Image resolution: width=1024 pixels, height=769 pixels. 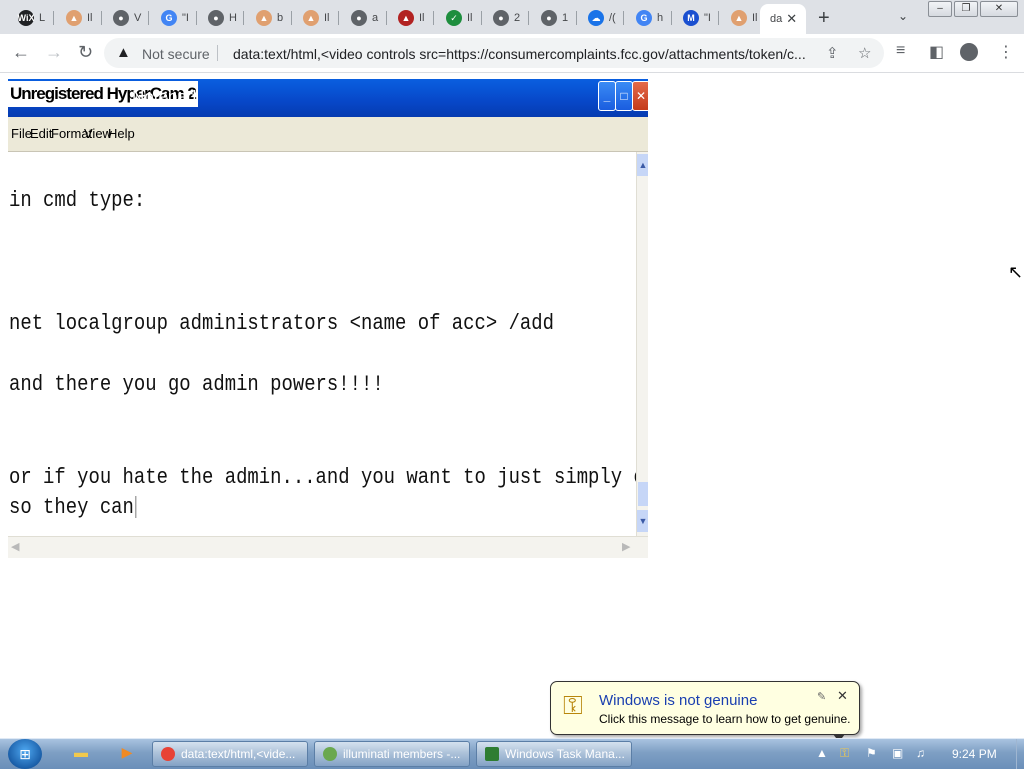 I want to click on tab-title: da, so click(x=776, y=19).